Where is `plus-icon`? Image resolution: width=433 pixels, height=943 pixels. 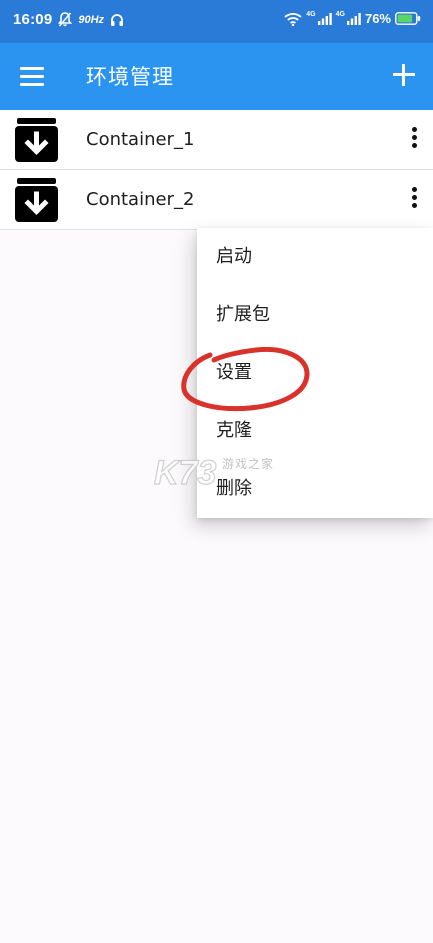 plus-icon is located at coordinates (404, 75).